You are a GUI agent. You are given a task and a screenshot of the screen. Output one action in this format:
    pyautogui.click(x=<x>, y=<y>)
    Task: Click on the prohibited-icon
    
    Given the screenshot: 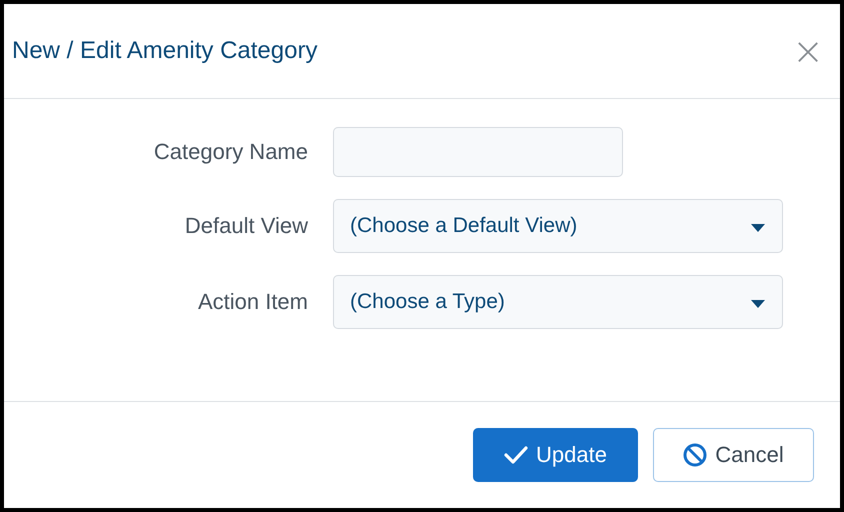 What is the action you would take?
    pyautogui.click(x=695, y=455)
    